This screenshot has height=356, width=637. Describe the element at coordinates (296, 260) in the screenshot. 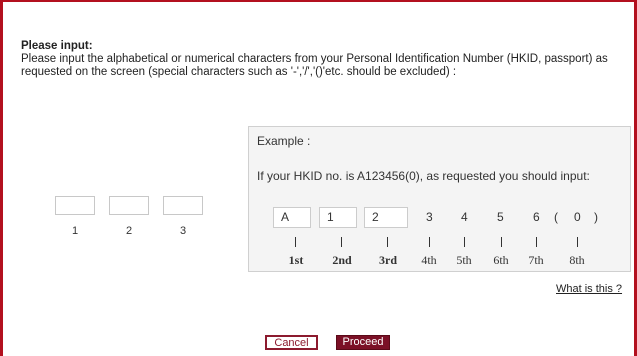

I see `example-ordinal-1st: 1st` at that location.